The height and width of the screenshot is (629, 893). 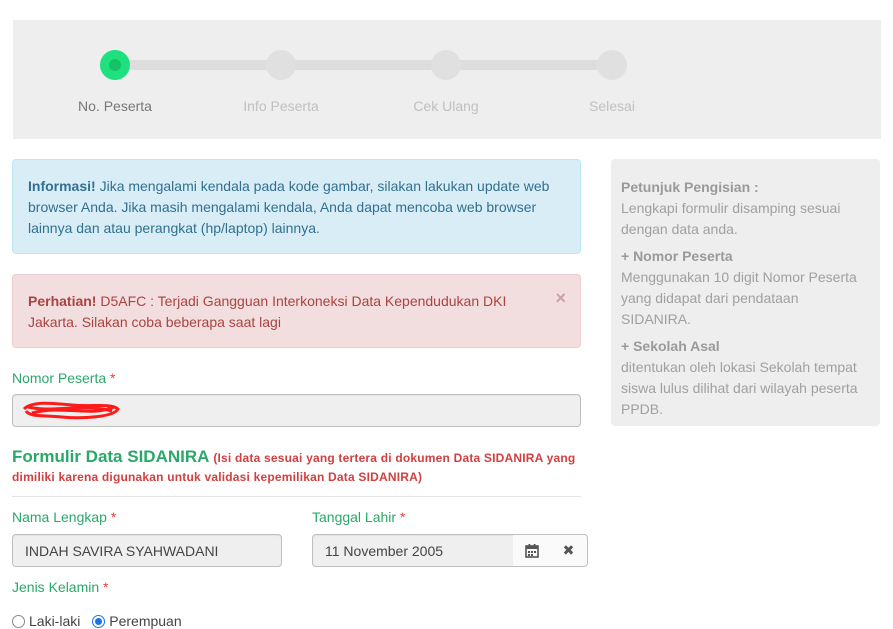 What do you see at coordinates (677, 256) in the screenshot?
I see `help-heading-nomor-peserta: + Nomor Peserta` at bounding box center [677, 256].